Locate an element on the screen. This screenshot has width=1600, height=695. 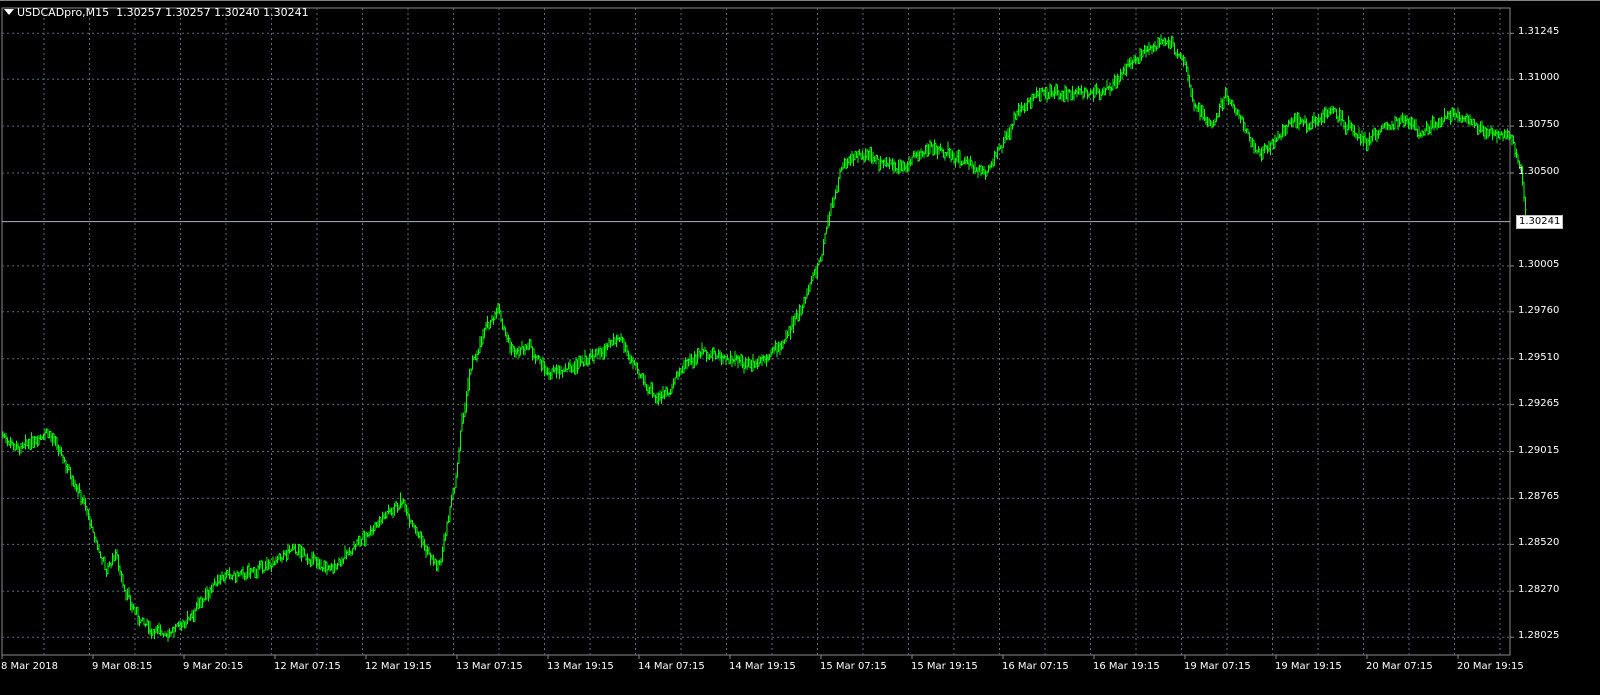
price-tick-label: 1.28025 is located at coordinates (1539, 636).